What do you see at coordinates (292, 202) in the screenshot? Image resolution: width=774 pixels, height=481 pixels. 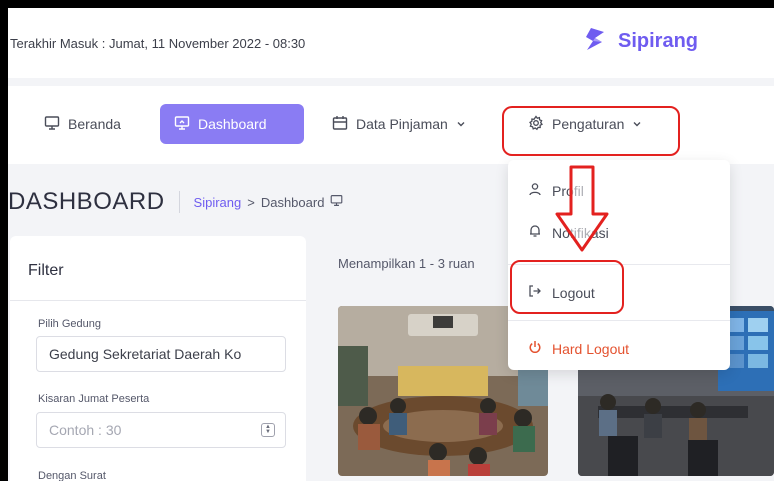 I see `breadcrumb-current: Dashboard` at bounding box center [292, 202].